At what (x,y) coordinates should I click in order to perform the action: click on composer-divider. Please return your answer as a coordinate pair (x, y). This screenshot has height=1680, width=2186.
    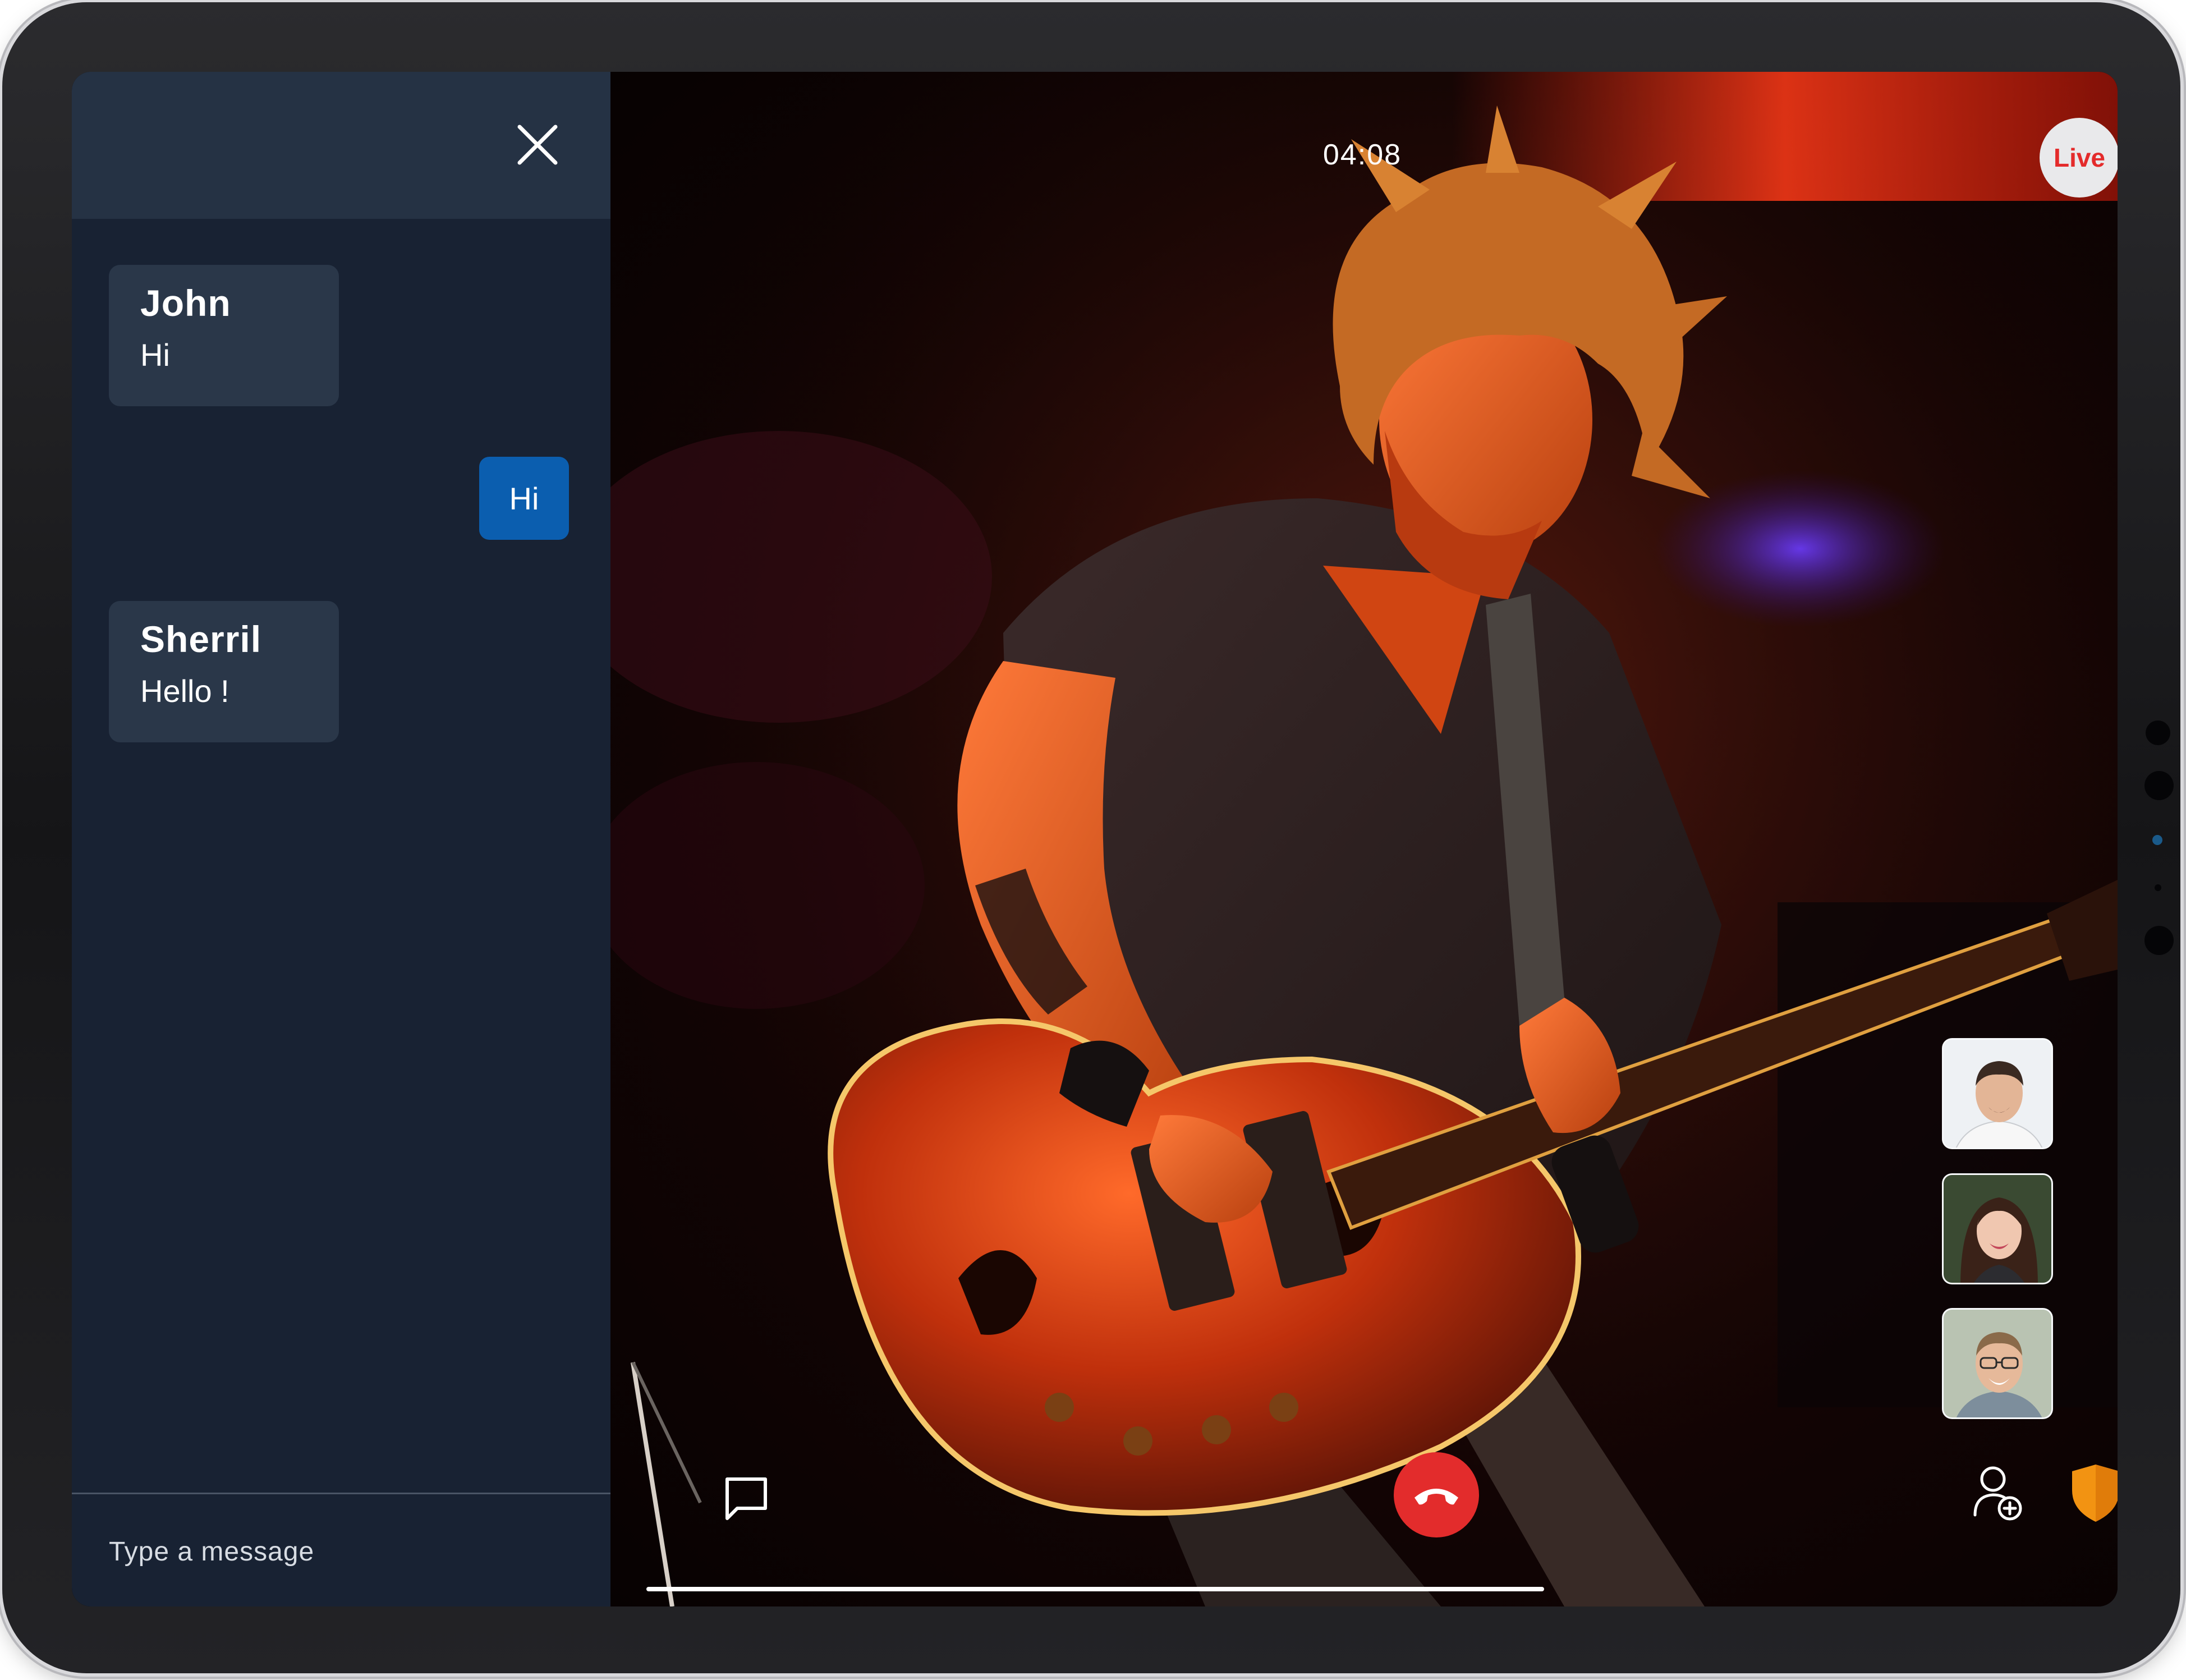
    Looking at the image, I should click on (341, 1494).